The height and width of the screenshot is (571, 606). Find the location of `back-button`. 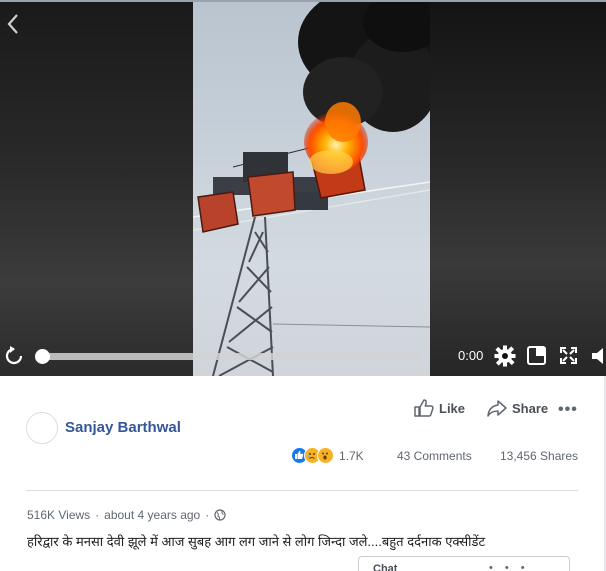

back-button is located at coordinates (14, 24).